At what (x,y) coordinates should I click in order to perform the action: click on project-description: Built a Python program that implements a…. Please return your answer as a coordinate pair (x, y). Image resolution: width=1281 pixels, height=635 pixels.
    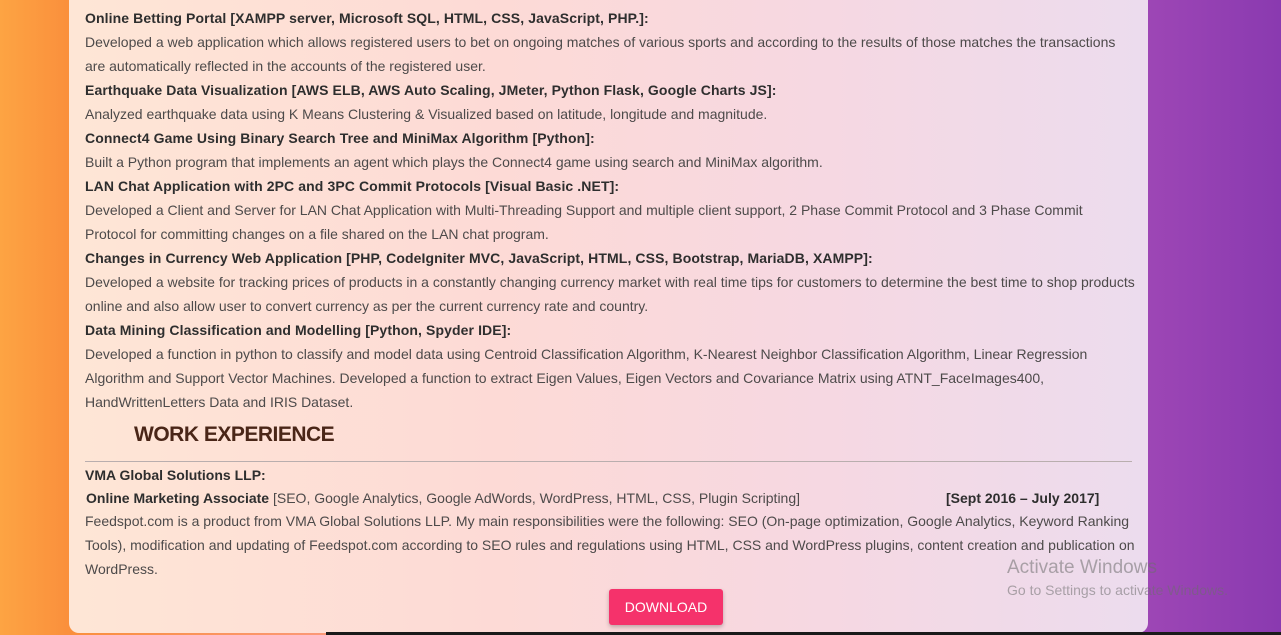
    Looking at the image, I should click on (454, 162).